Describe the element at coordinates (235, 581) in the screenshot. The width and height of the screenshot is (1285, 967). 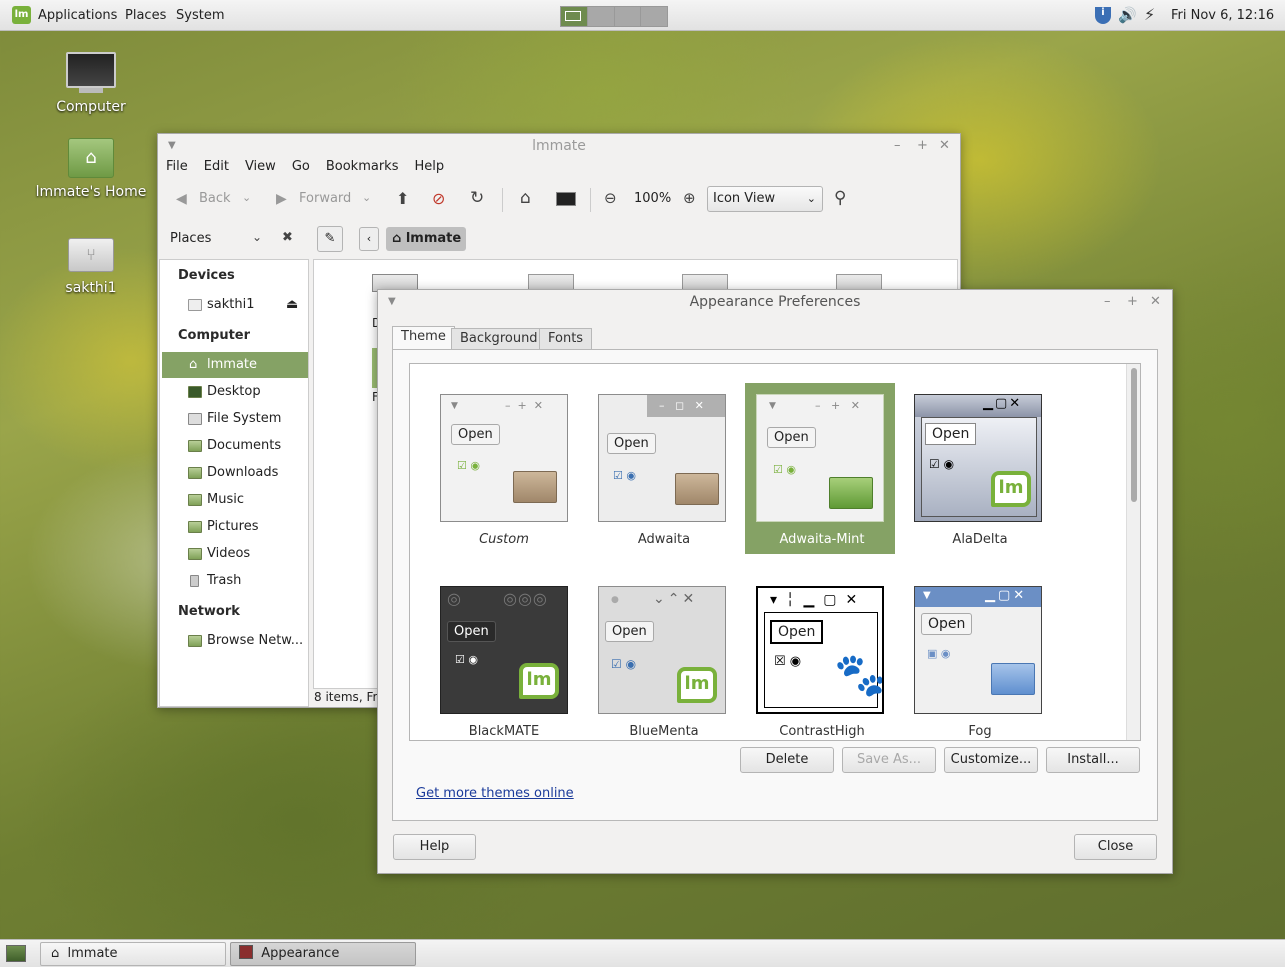
I see `sidebar-item-trash: Trash` at that location.